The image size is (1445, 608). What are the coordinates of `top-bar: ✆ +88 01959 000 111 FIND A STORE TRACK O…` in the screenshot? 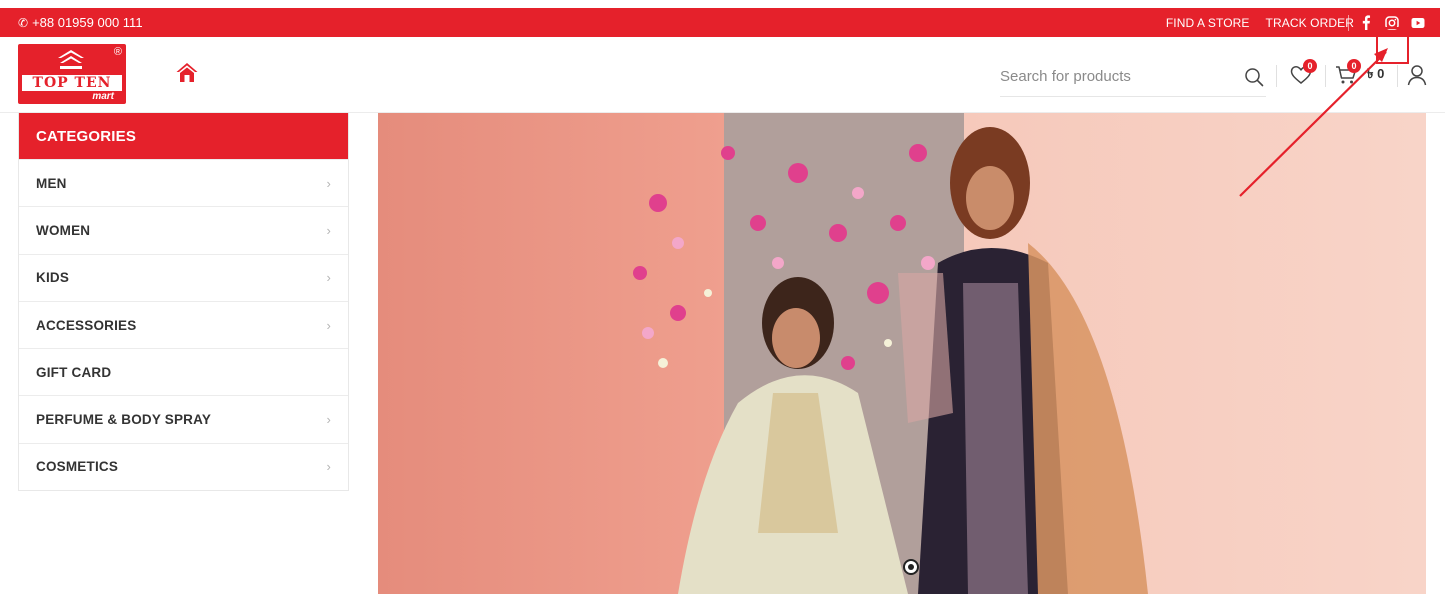 It's located at (720, 22).